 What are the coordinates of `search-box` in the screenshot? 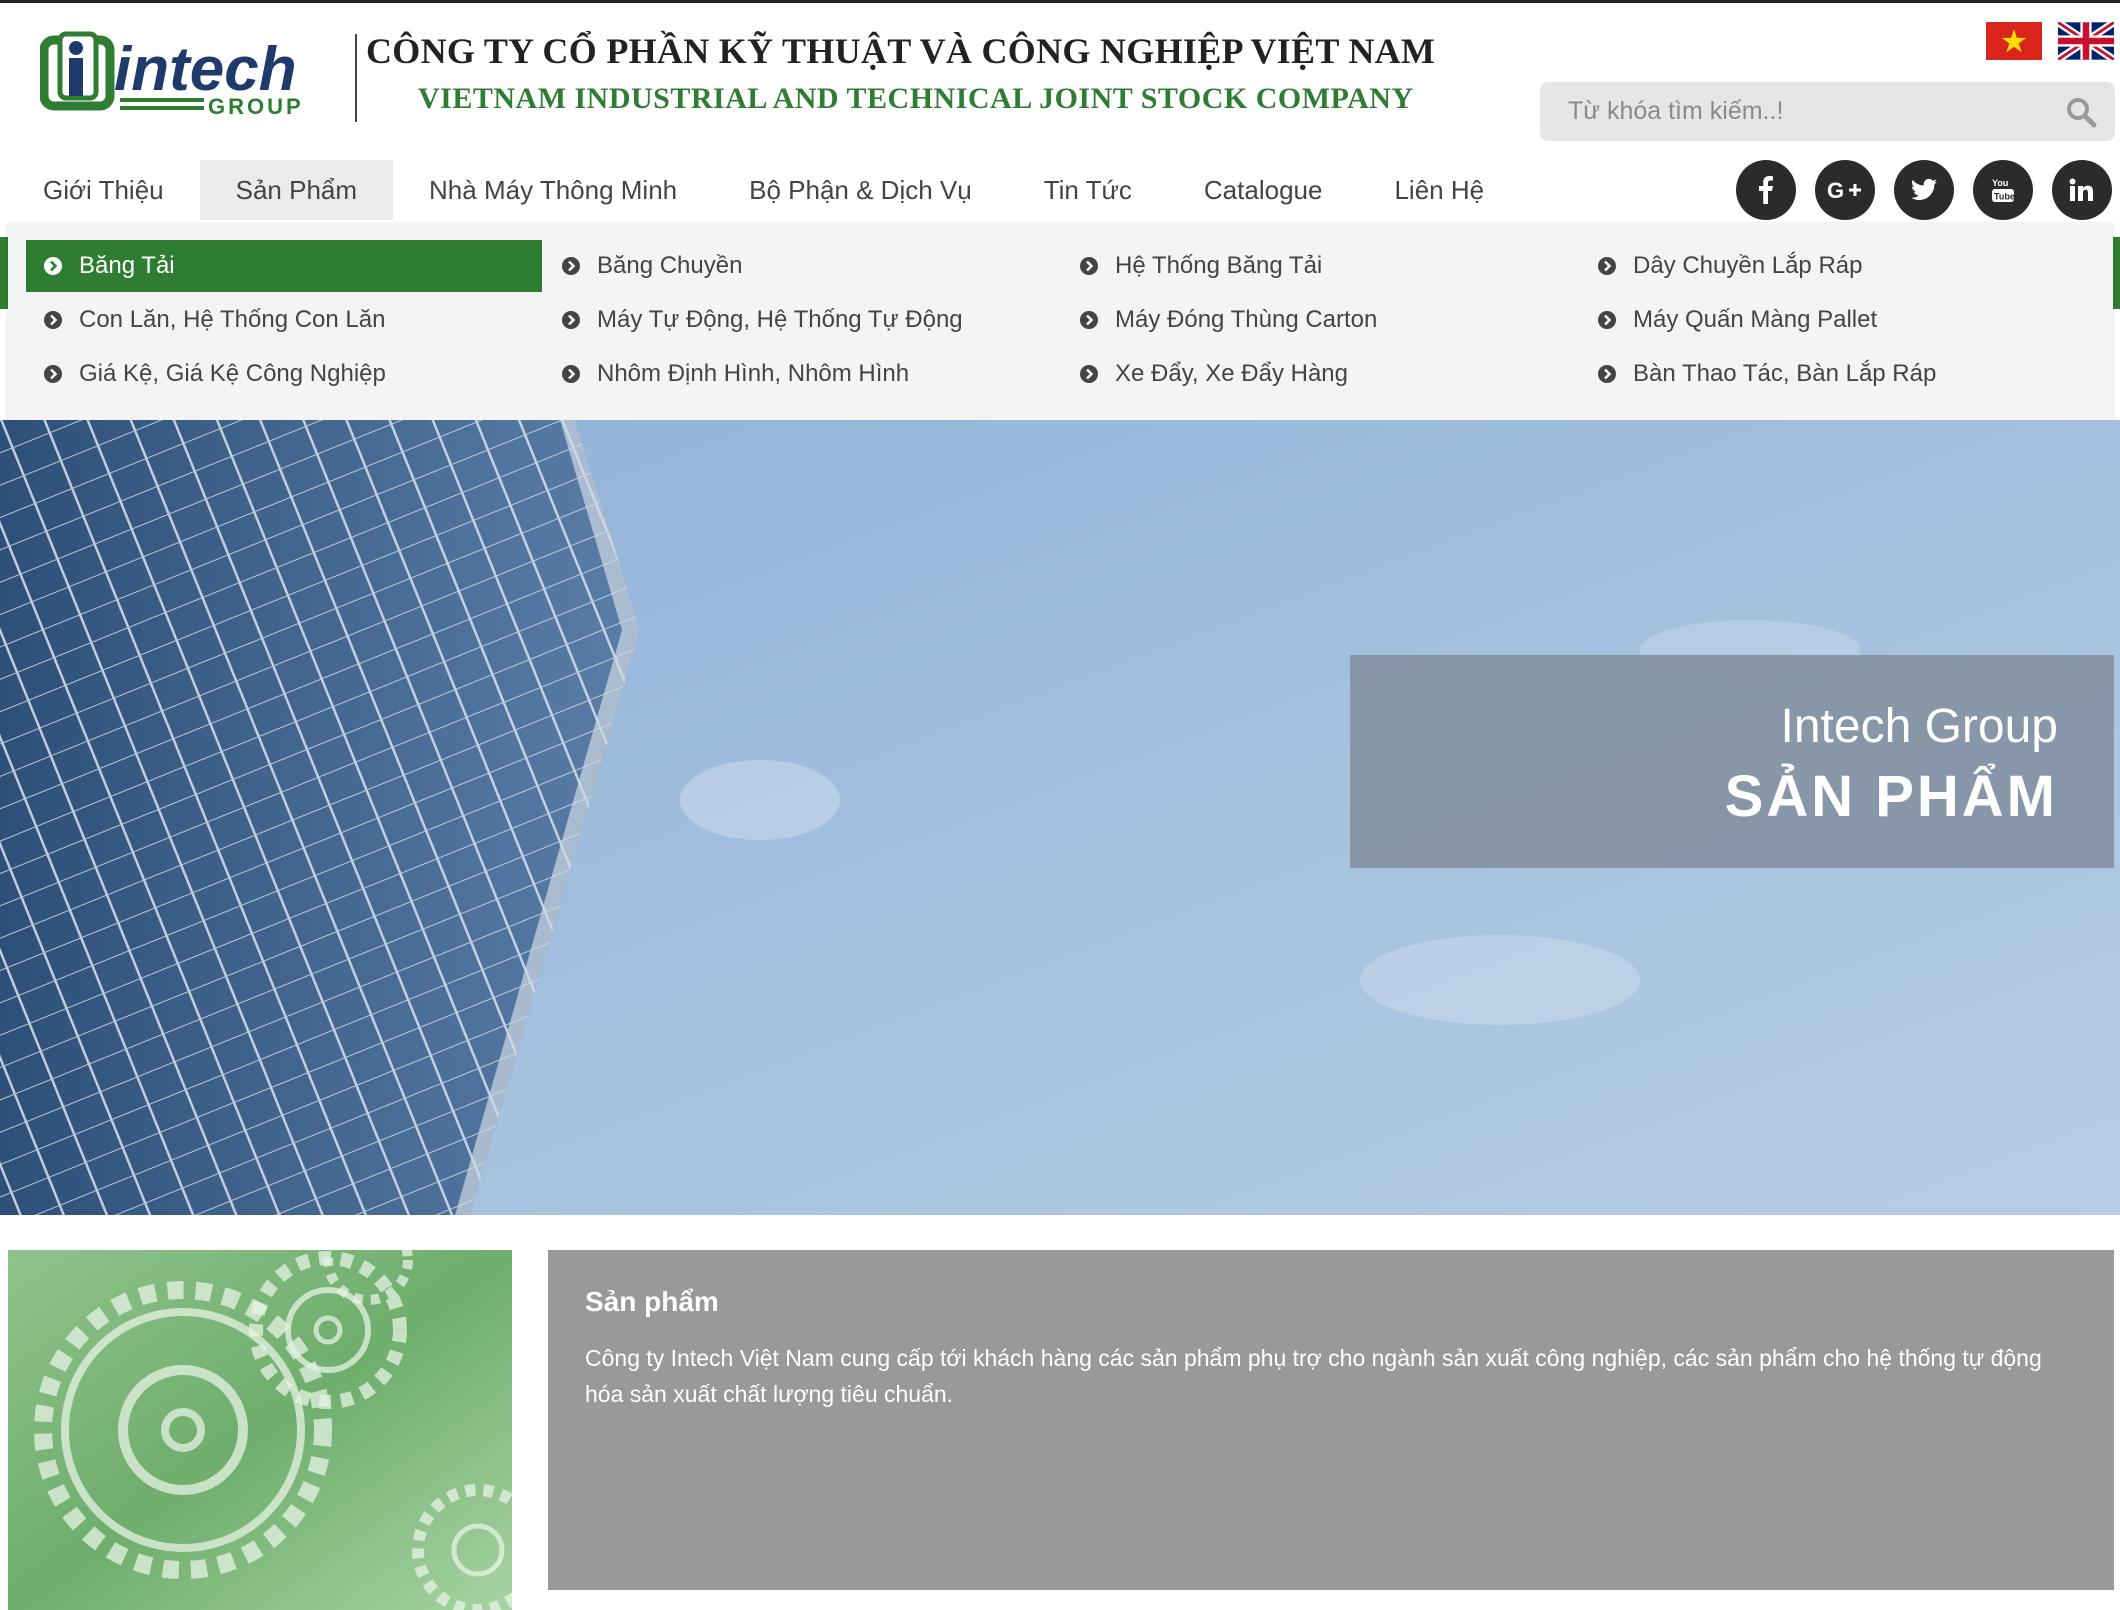 It's located at (1827, 111).